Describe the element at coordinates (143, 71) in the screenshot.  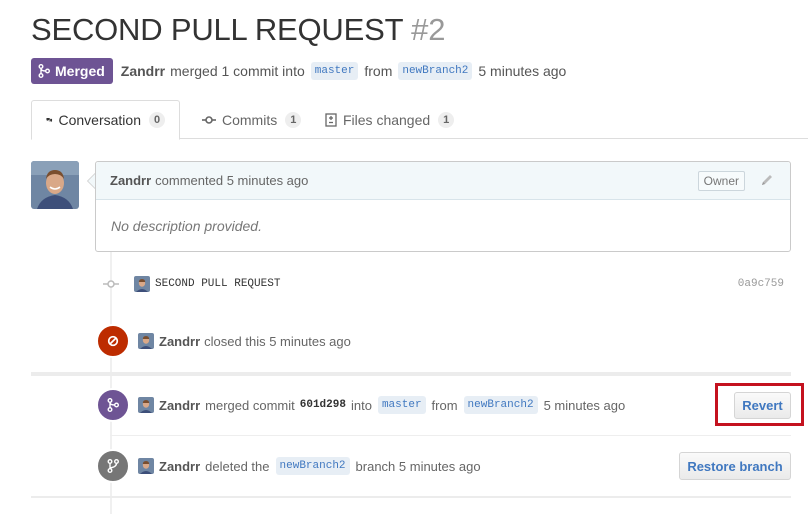
I see `pr-author-link: Zandrr` at that location.